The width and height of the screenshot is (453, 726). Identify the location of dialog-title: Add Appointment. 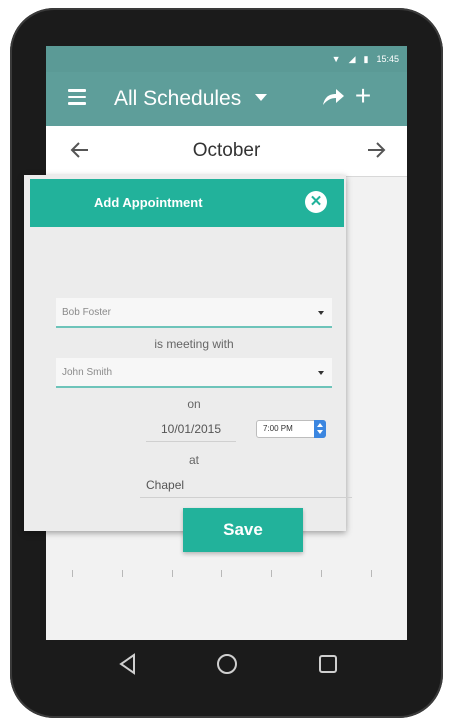
(148, 202).